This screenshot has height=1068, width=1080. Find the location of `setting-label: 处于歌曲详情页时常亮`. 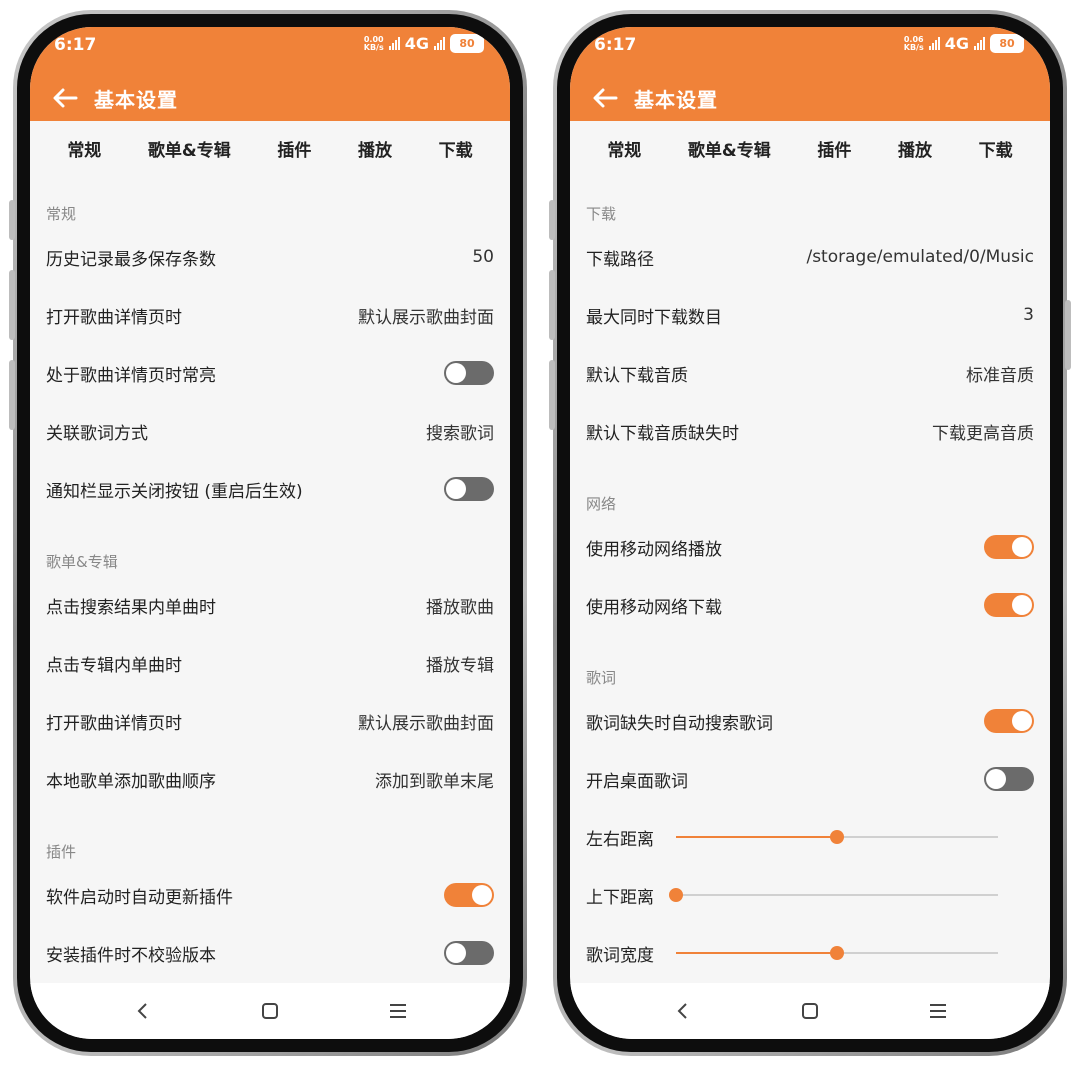

setting-label: 处于歌曲详情页时常亮 is located at coordinates (131, 375).